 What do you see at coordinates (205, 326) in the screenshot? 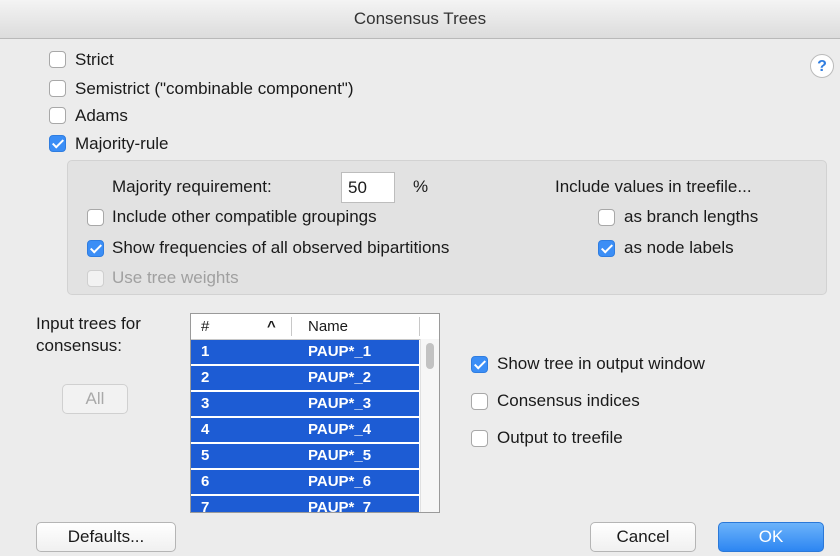
I see `column-header-number: #` at bounding box center [205, 326].